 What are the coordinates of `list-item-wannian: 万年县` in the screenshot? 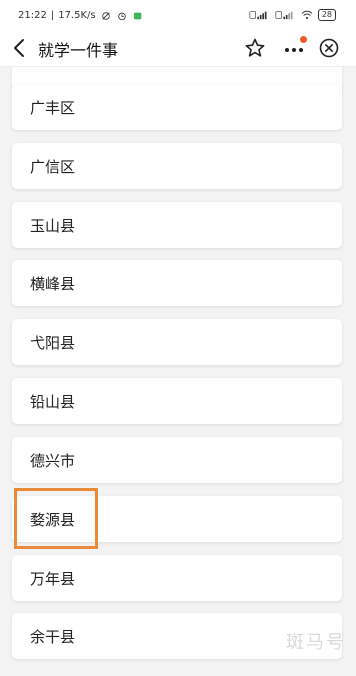 It's located at (177, 578).